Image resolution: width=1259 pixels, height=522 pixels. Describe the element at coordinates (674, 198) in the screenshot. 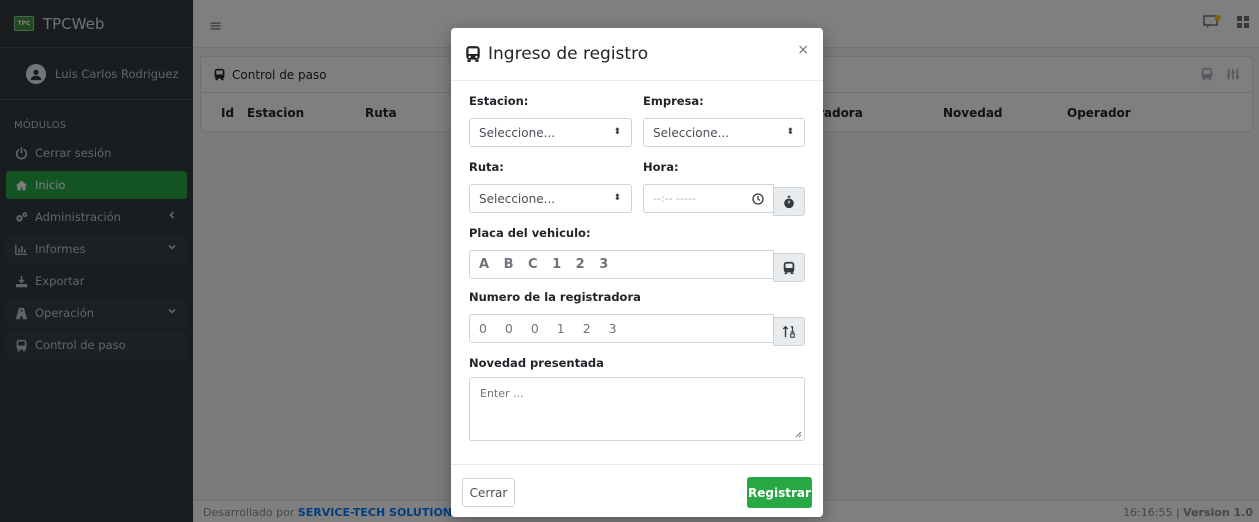

I see `hora-input-placeholder: --:-- -----` at that location.